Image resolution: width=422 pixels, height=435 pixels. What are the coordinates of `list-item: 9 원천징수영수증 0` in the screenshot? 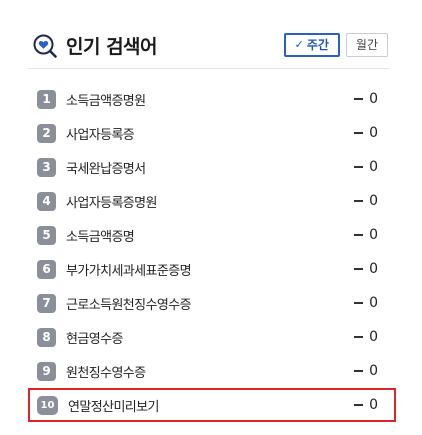 It's located at (212, 371).